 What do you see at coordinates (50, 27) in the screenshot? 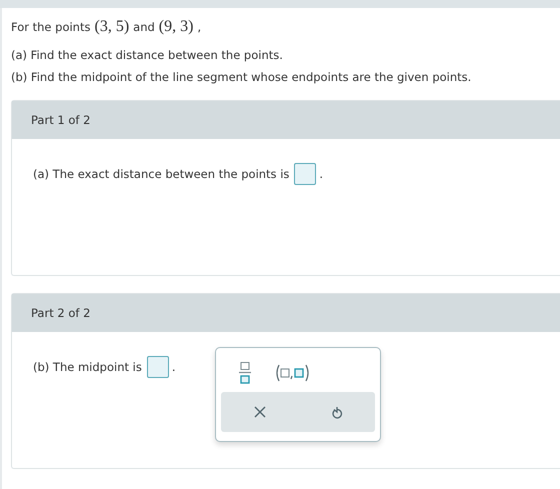
I see `intro-text: For the points` at bounding box center [50, 27].